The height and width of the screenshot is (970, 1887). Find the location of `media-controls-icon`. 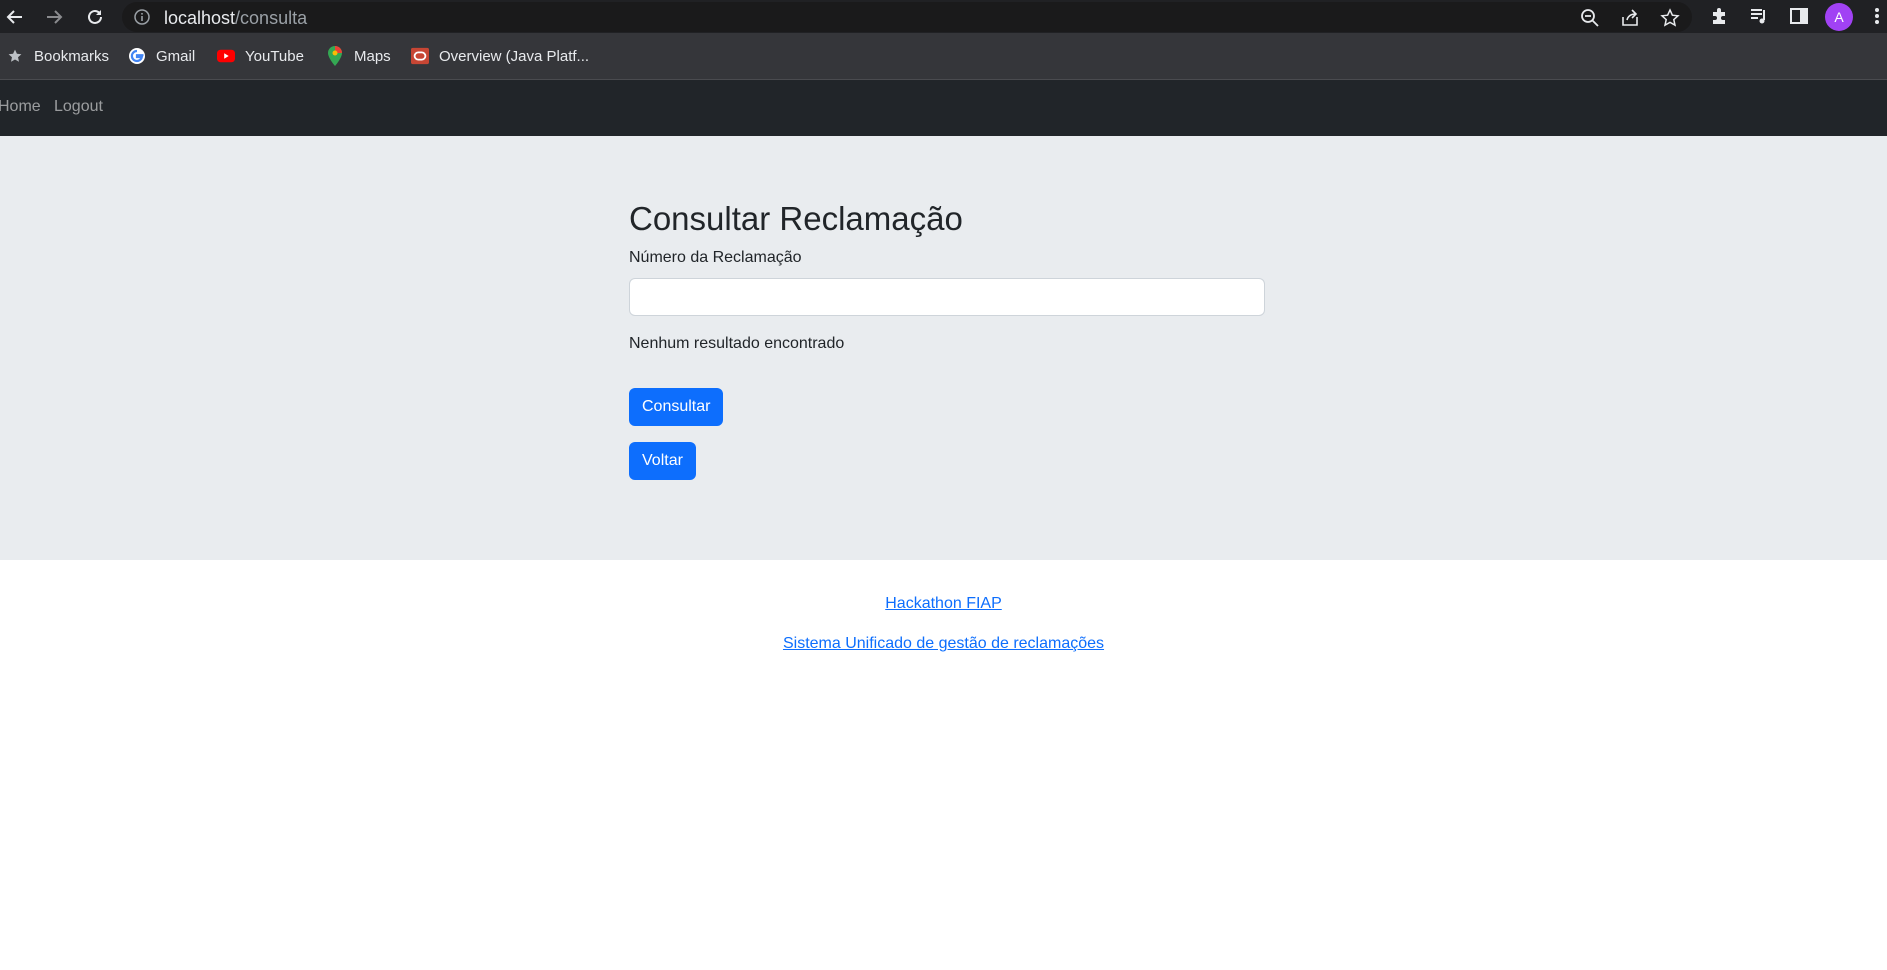

media-controls-icon is located at coordinates (1759, 18).